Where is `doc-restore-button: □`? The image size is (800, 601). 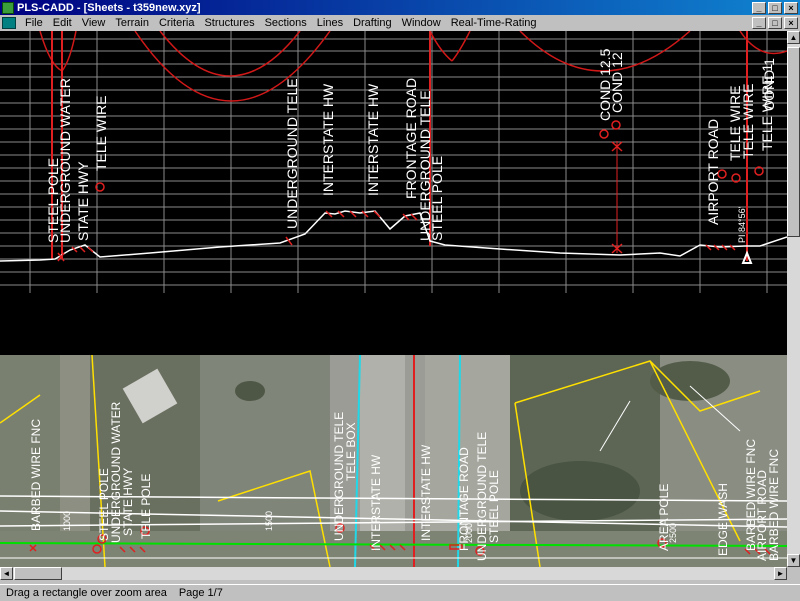 doc-restore-button: □ is located at coordinates (775, 23).